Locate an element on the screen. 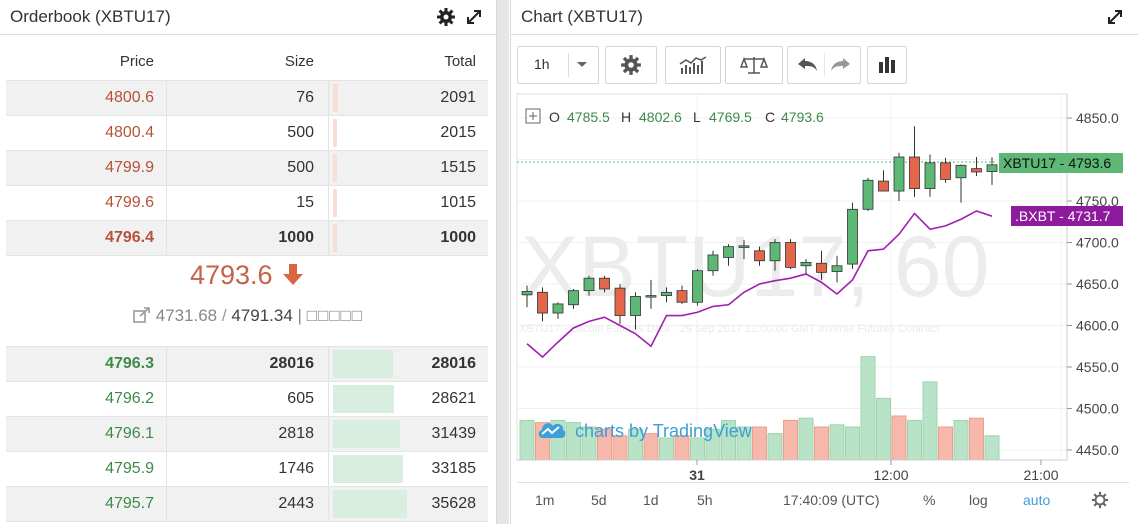  header-price: Price is located at coordinates (80, 62).